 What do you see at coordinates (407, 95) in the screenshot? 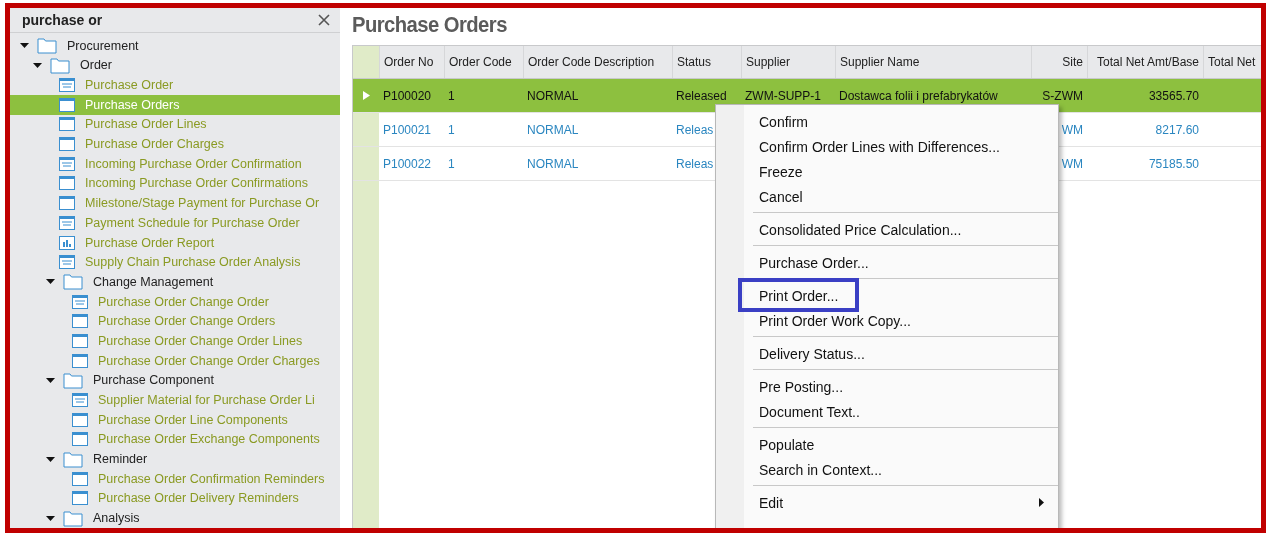
I see `table-cell: P100020` at bounding box center [407, 95].